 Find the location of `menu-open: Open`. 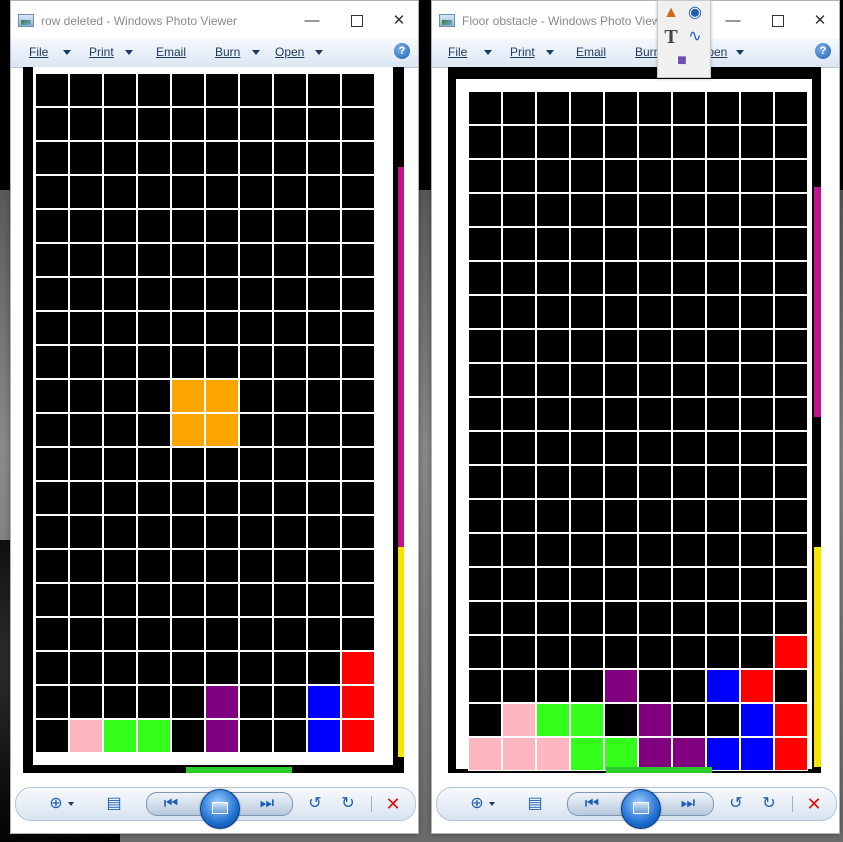

menu-open: Open is located at coordinates (289, 52).